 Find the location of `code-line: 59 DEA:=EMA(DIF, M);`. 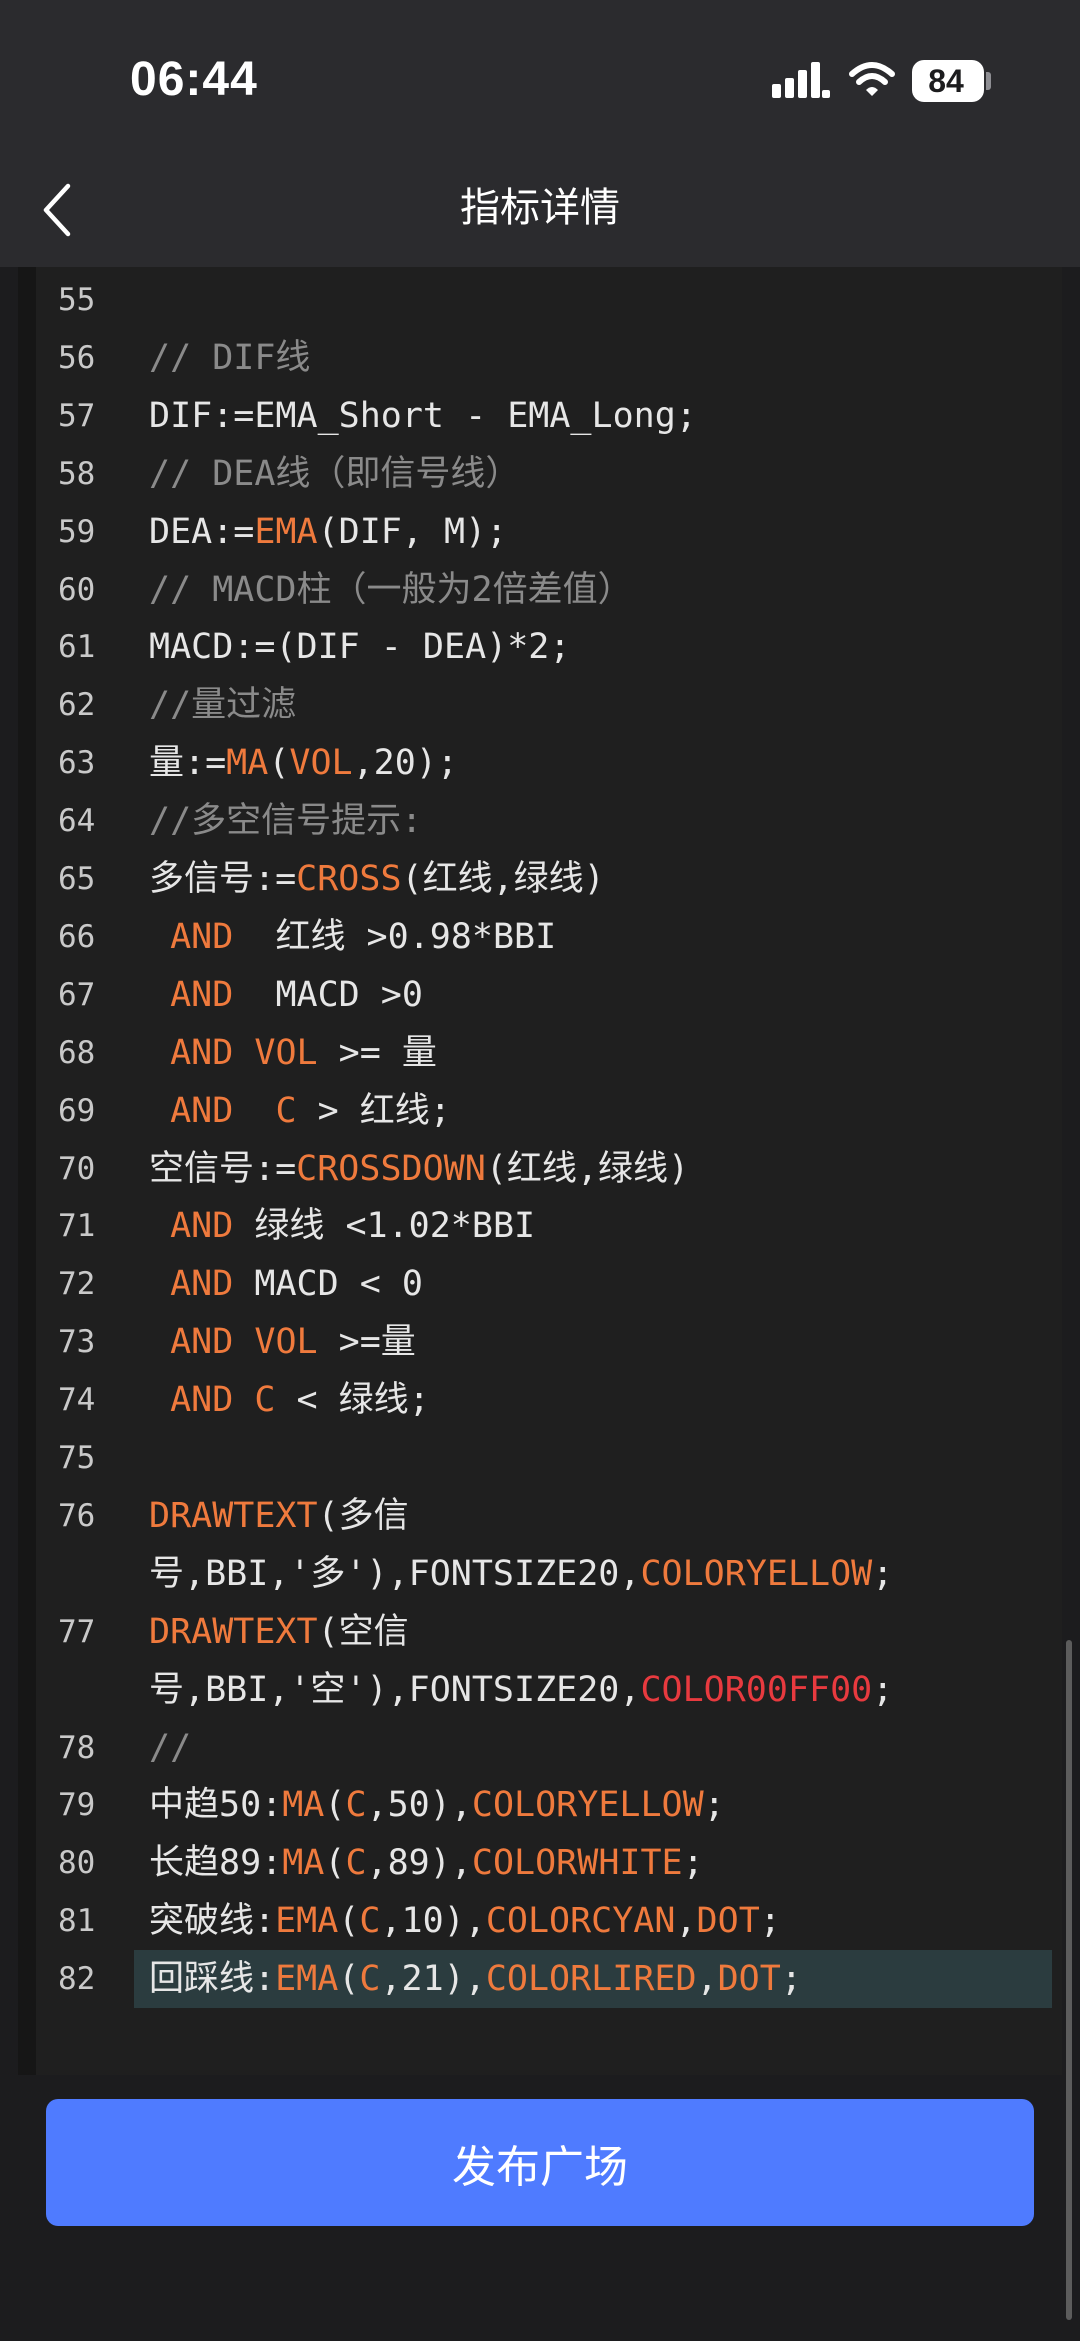

code-line: 59 DEA:=EMA(DIF, M); is located at coordinates (540, 536).